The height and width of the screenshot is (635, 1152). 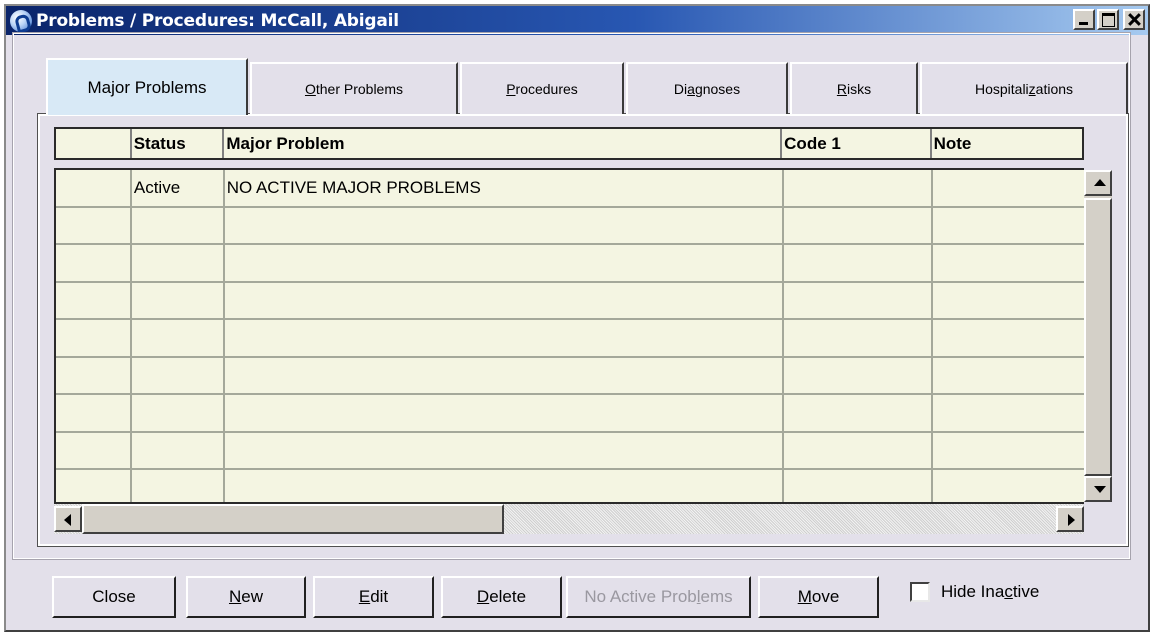 I want to click on vertical-scroll-thumb, so click(x=1098, y=337).